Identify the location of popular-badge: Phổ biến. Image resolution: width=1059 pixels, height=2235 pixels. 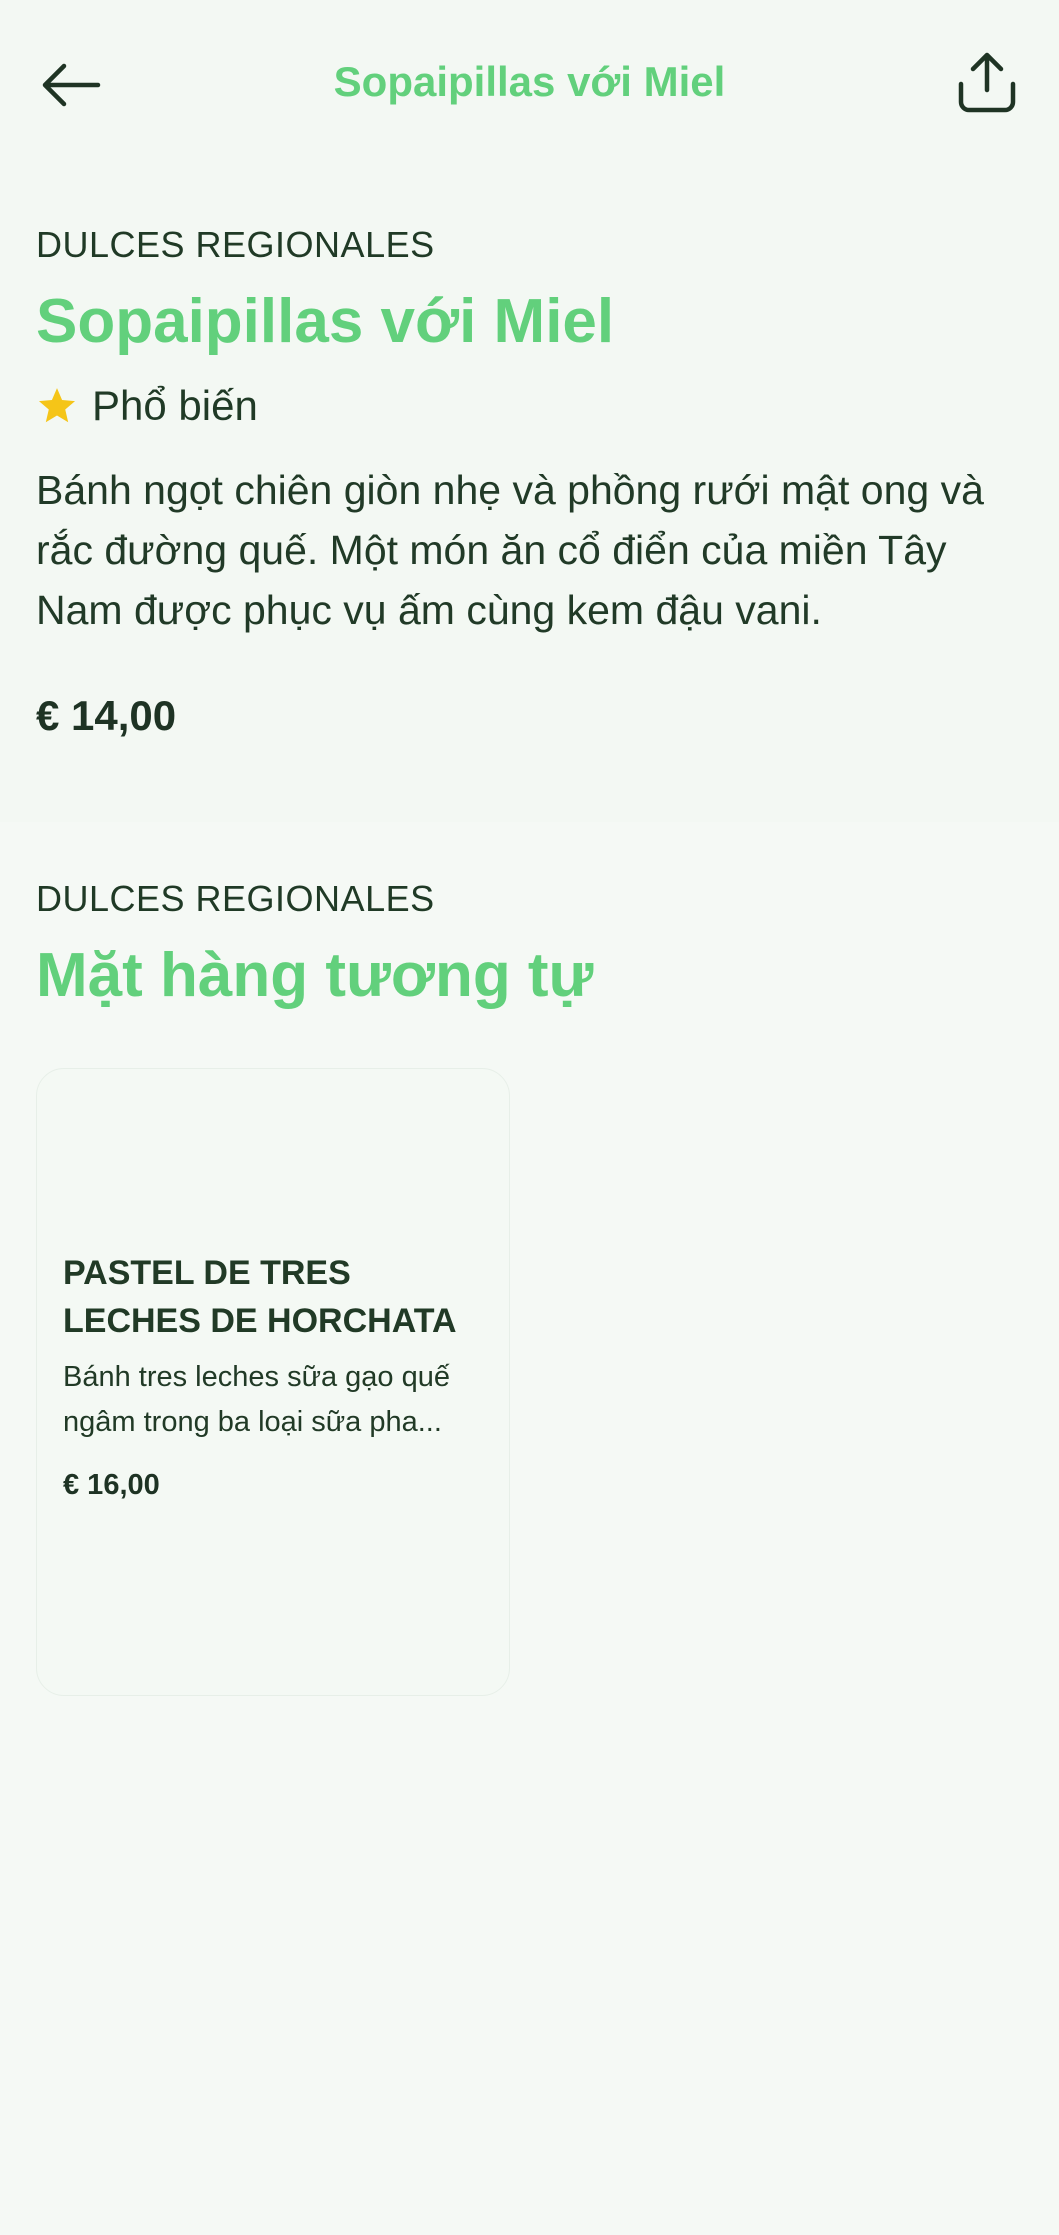
(147, 406).